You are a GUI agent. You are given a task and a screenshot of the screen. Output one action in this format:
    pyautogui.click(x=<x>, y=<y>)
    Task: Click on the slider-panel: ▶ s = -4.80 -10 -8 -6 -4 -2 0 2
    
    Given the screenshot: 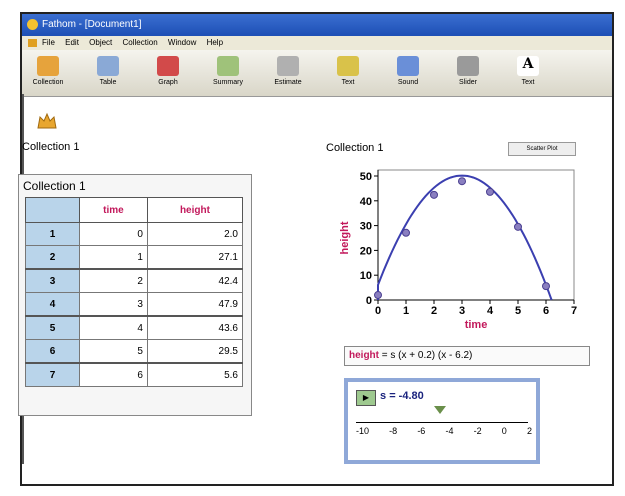 What is the action you would take?
    pyautogui.click(x=442, y=421)
    